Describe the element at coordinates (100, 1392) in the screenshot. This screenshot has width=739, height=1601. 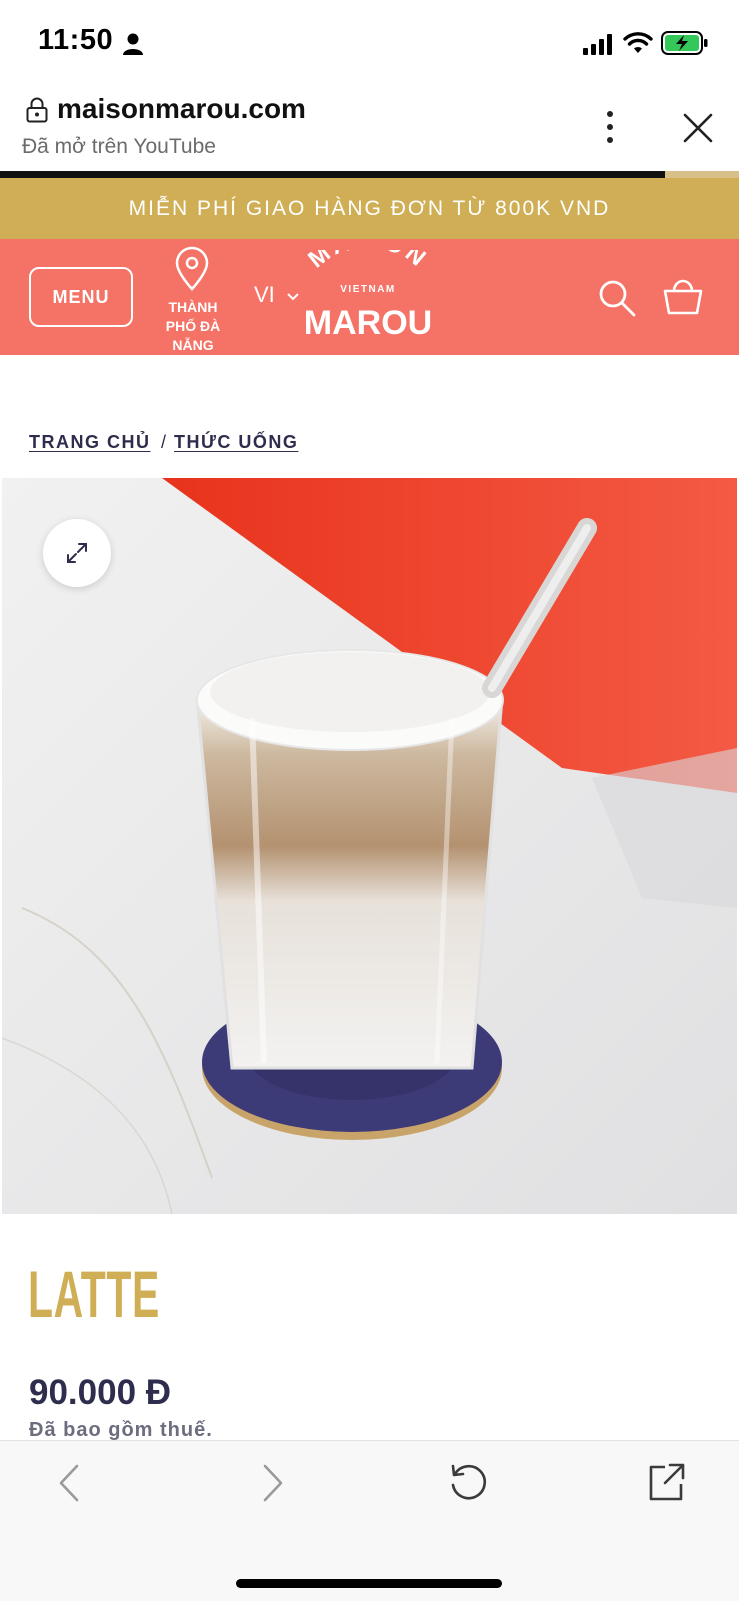
I see `product-price: 90.000 Đ` at that location.